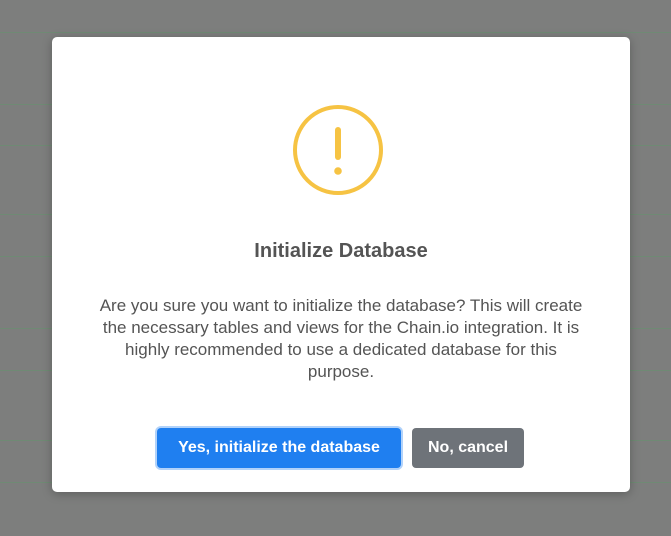 Image resolution: width=671 pixels, height=536 pixels. I want to click on confirm-button: Yes, initialize the database, so click(279, 448).